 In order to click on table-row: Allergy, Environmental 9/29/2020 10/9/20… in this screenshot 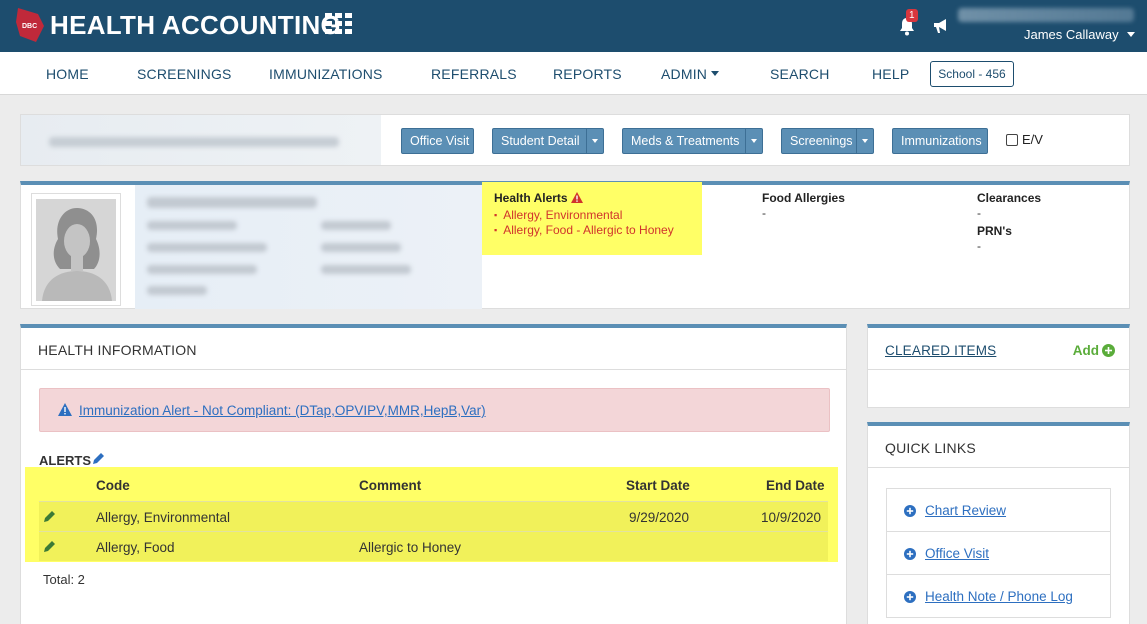, I will do `click(433, 516)`.